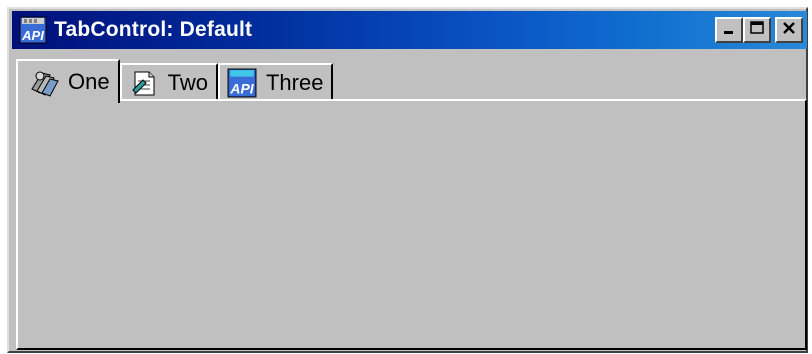 The image size is (812, 354). Describe the element at coordinates (89, 81) in the screenshot. I see `tab-one-label: One` at that location.